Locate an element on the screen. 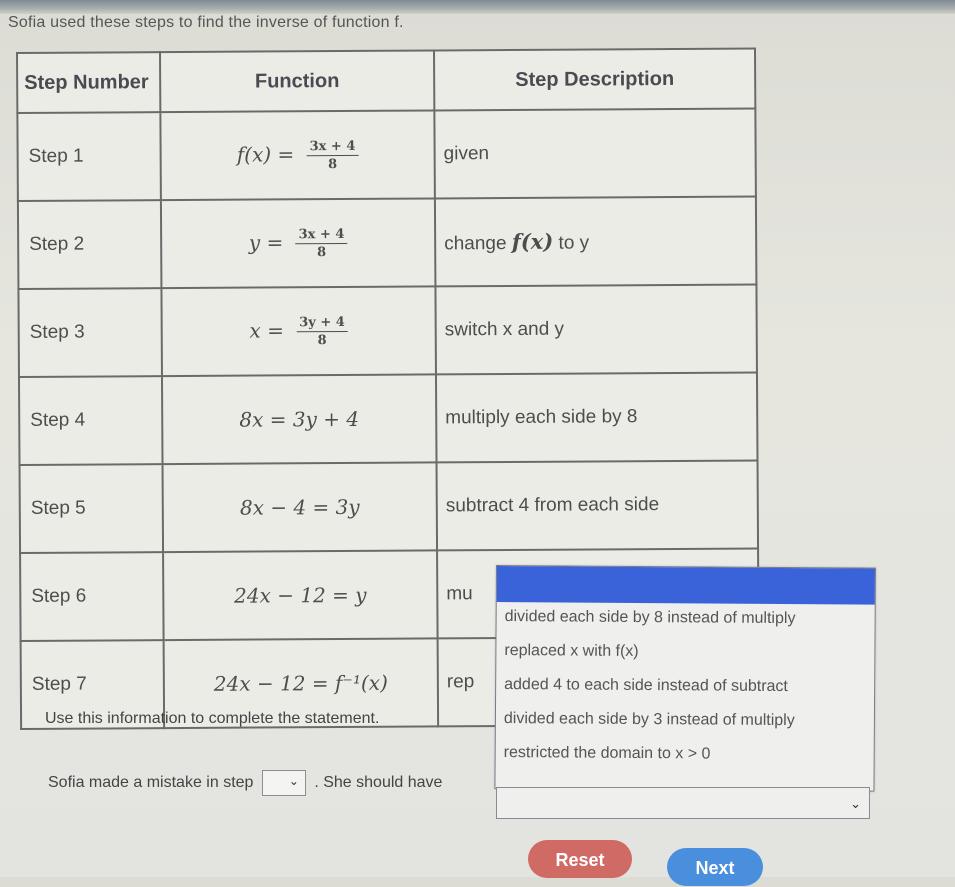  function-lhs: y = is located at coordinates (266, 242).